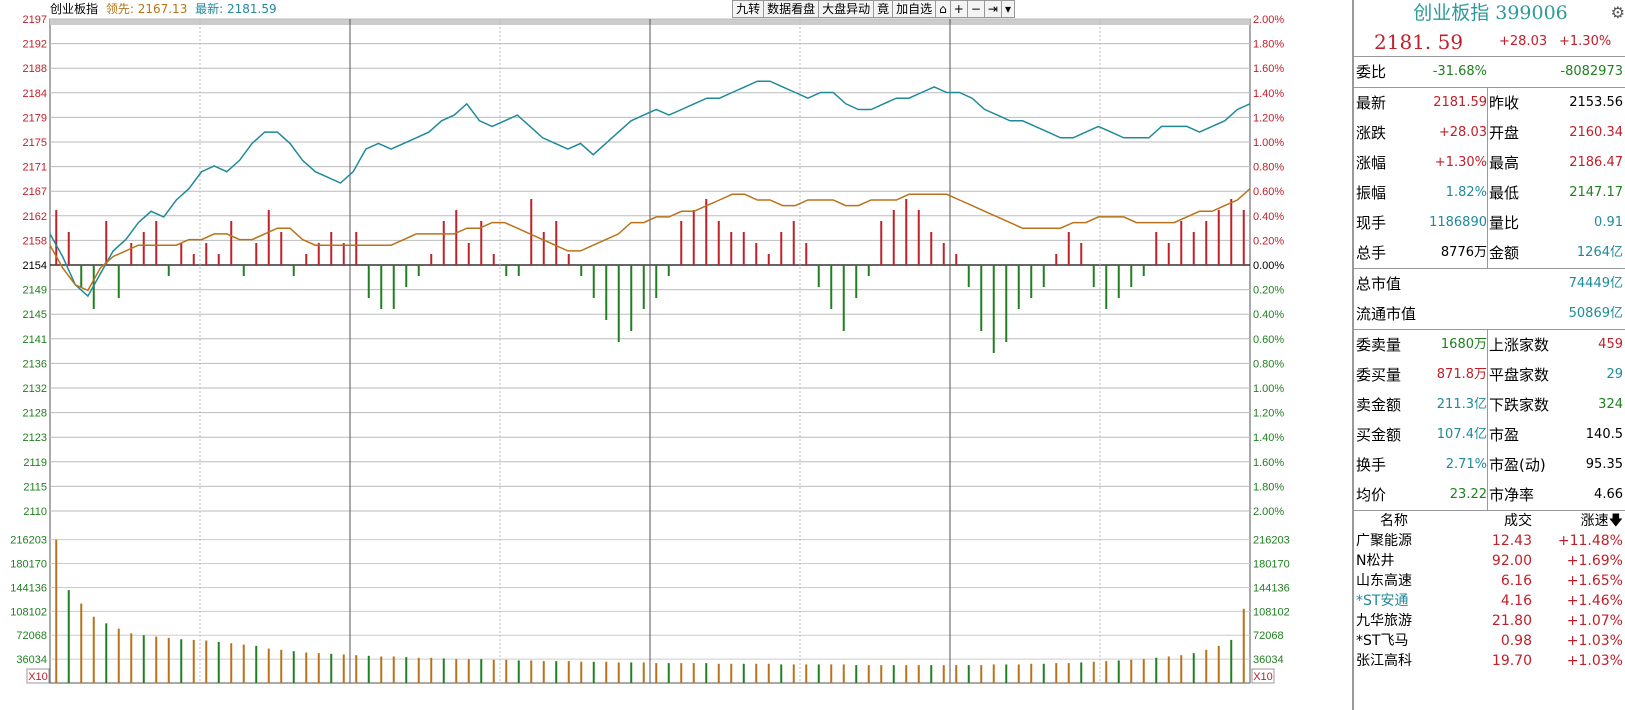 Image resolution: width=1625 pixels, height=710 pixels. What do you see at coordinates (1489, 223) in the screenshot?
I see `stats-row: 现手 1186890 量比 0.91` at bounding box center [1489, 223].